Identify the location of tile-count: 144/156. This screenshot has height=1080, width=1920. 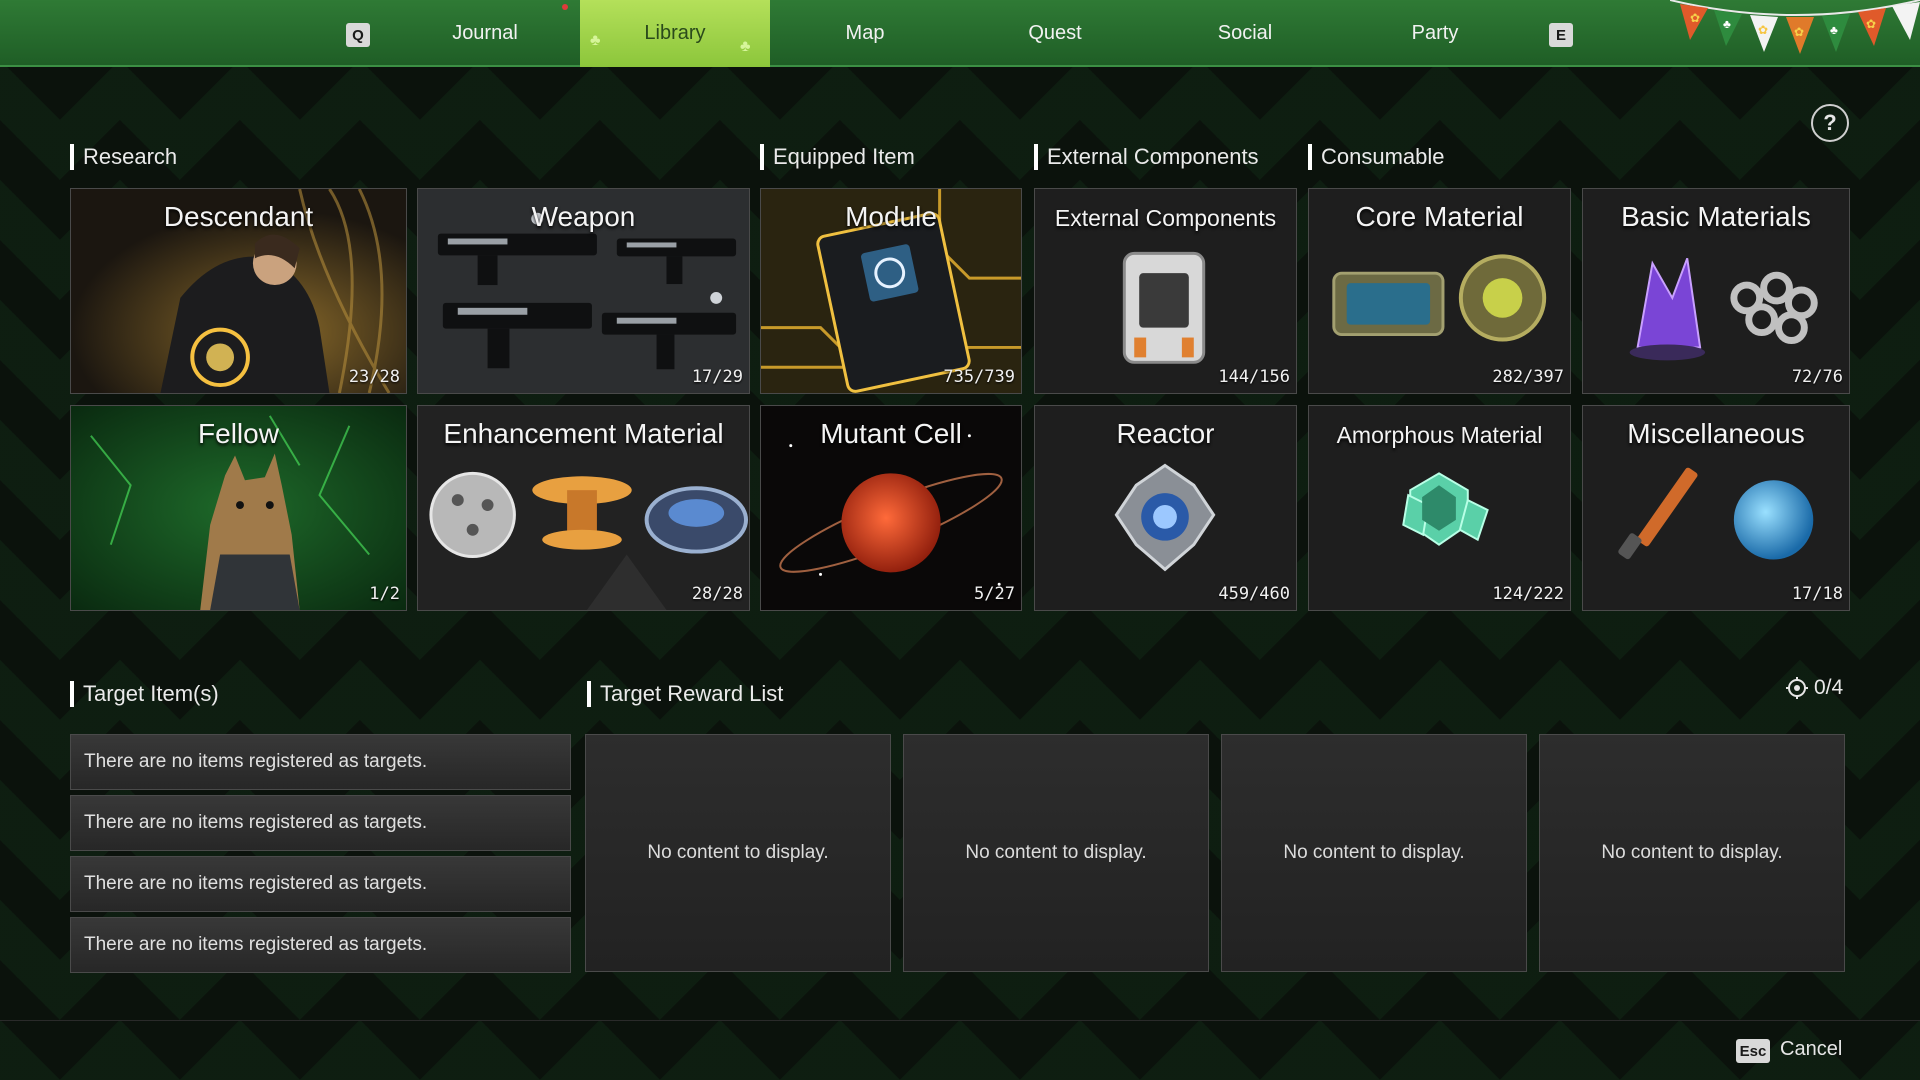
(1254, 377).